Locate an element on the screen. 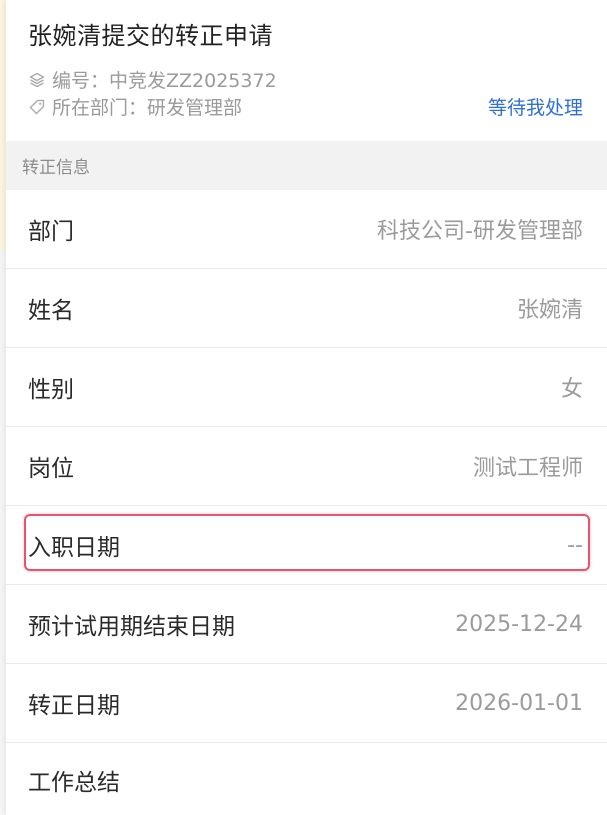 This screenshot has width=607, height=815. field-label: 转正日期 is located at coordinates (74, 706).